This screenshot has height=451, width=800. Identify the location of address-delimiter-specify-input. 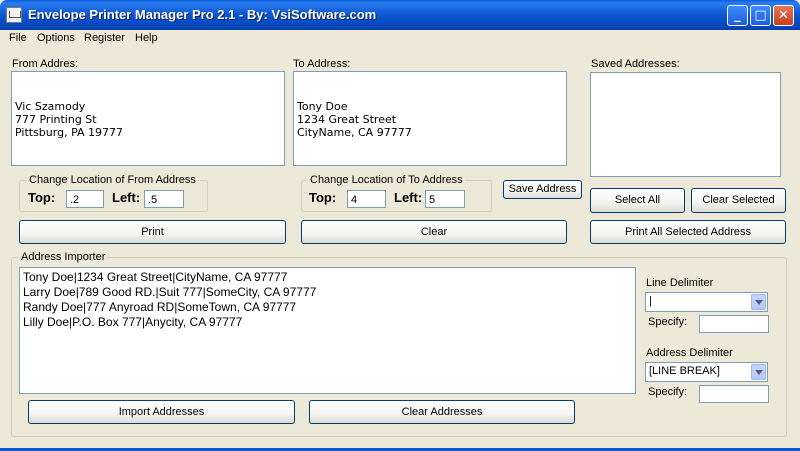
(734, 394).